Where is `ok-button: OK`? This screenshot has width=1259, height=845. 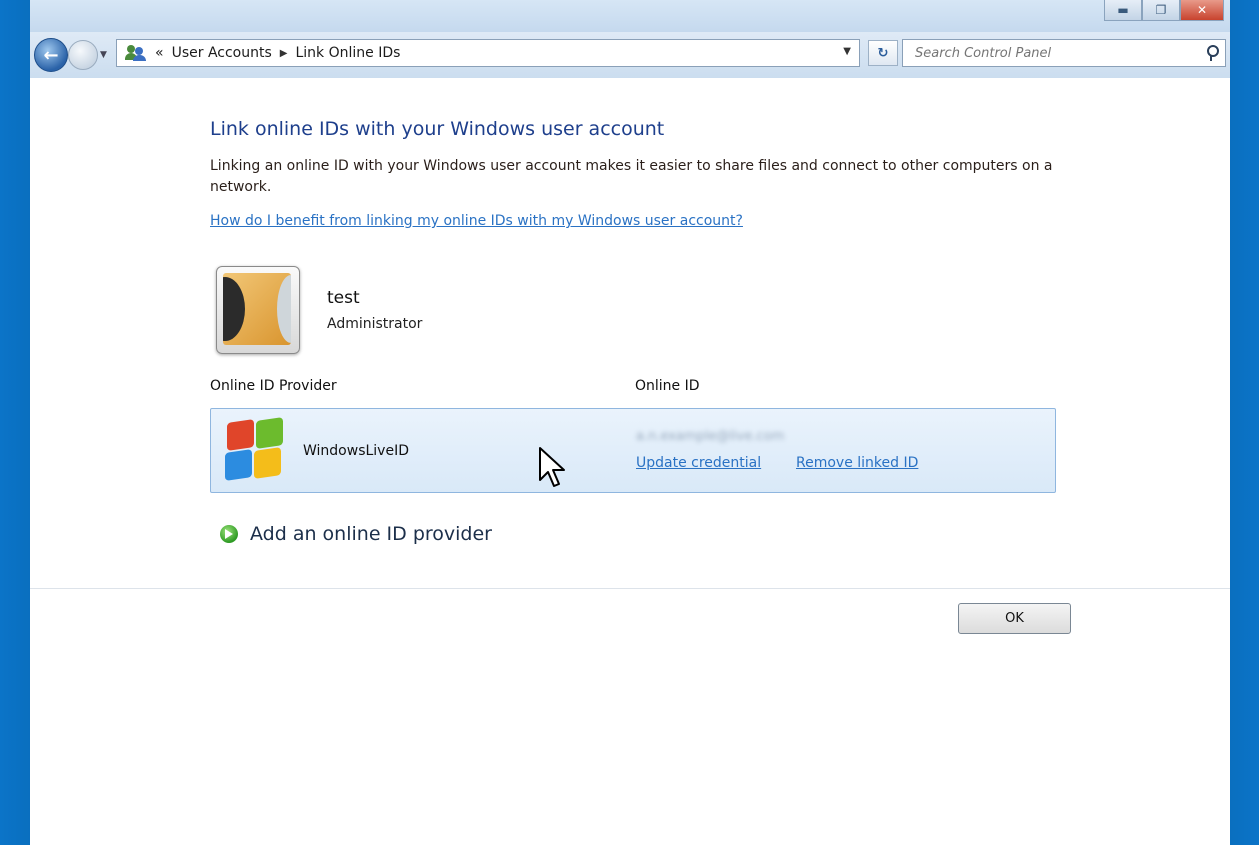
ok-button: OK is located at coordinates (1014, 618).